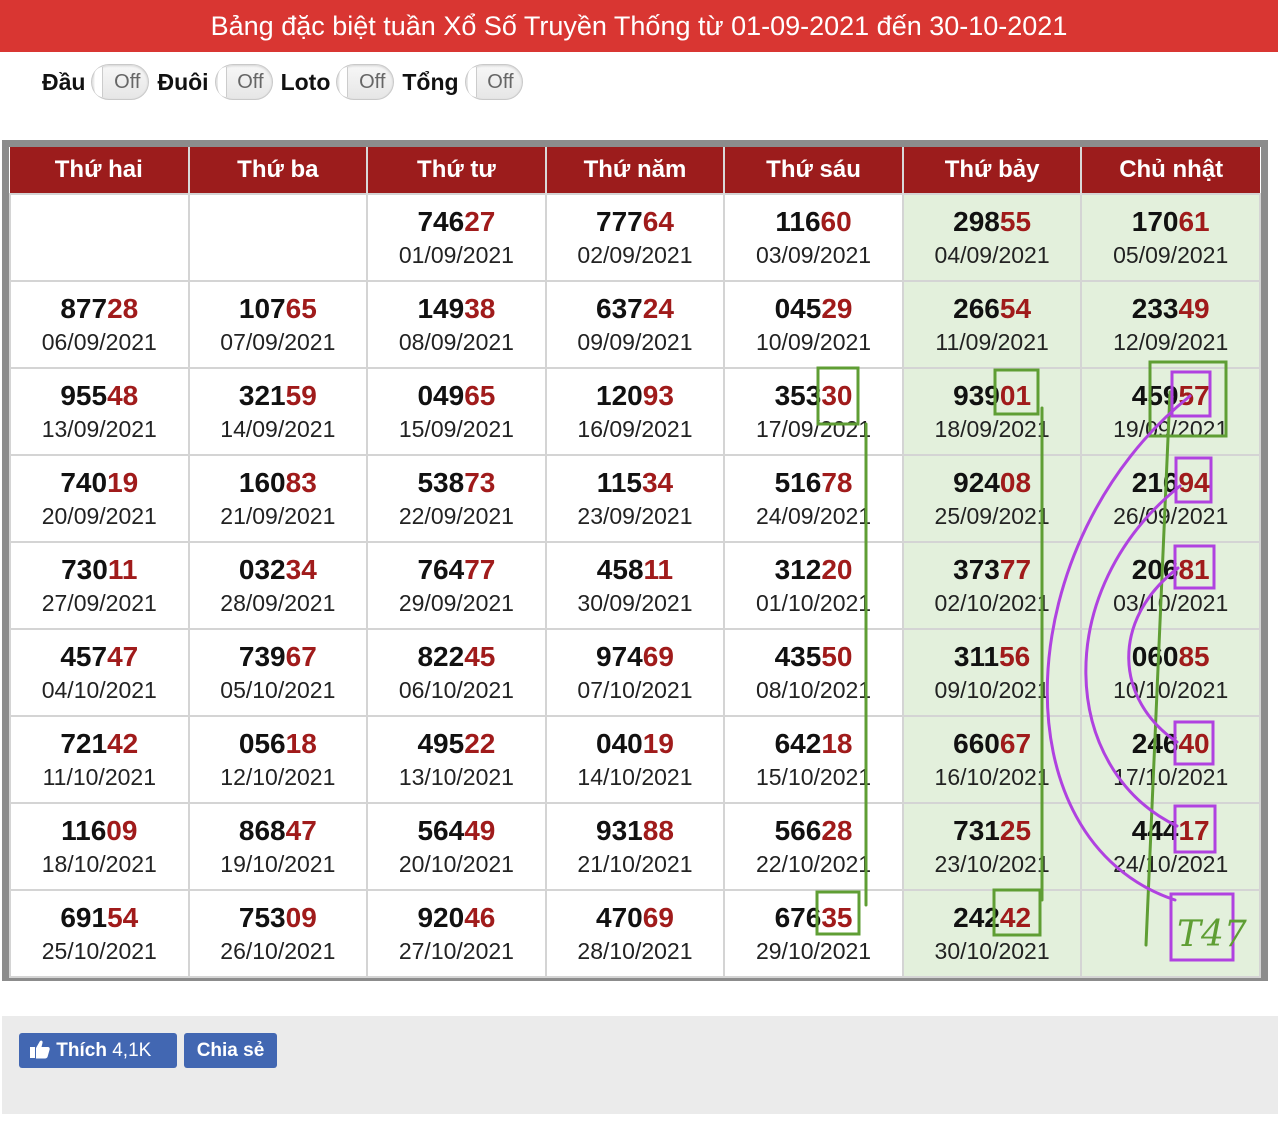  What do you see at coordinates (99, 846) in the screenshot?
I see `result-cell: 11609 18/10/2021` at bounding box center [99, 846].